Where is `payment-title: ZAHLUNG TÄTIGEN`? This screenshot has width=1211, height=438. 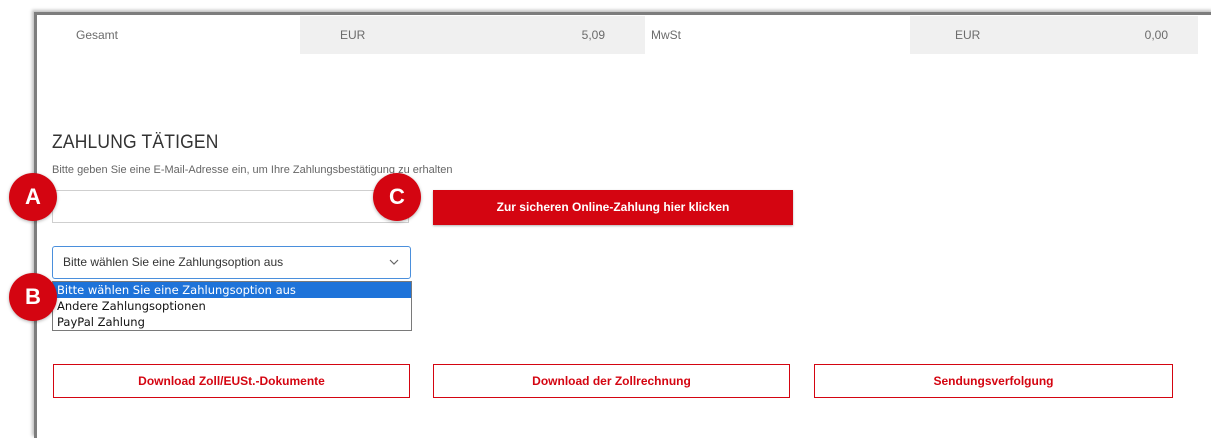
payment-title: ZAHLUNG TÄTIGEN is located at coordinates (135, 142).